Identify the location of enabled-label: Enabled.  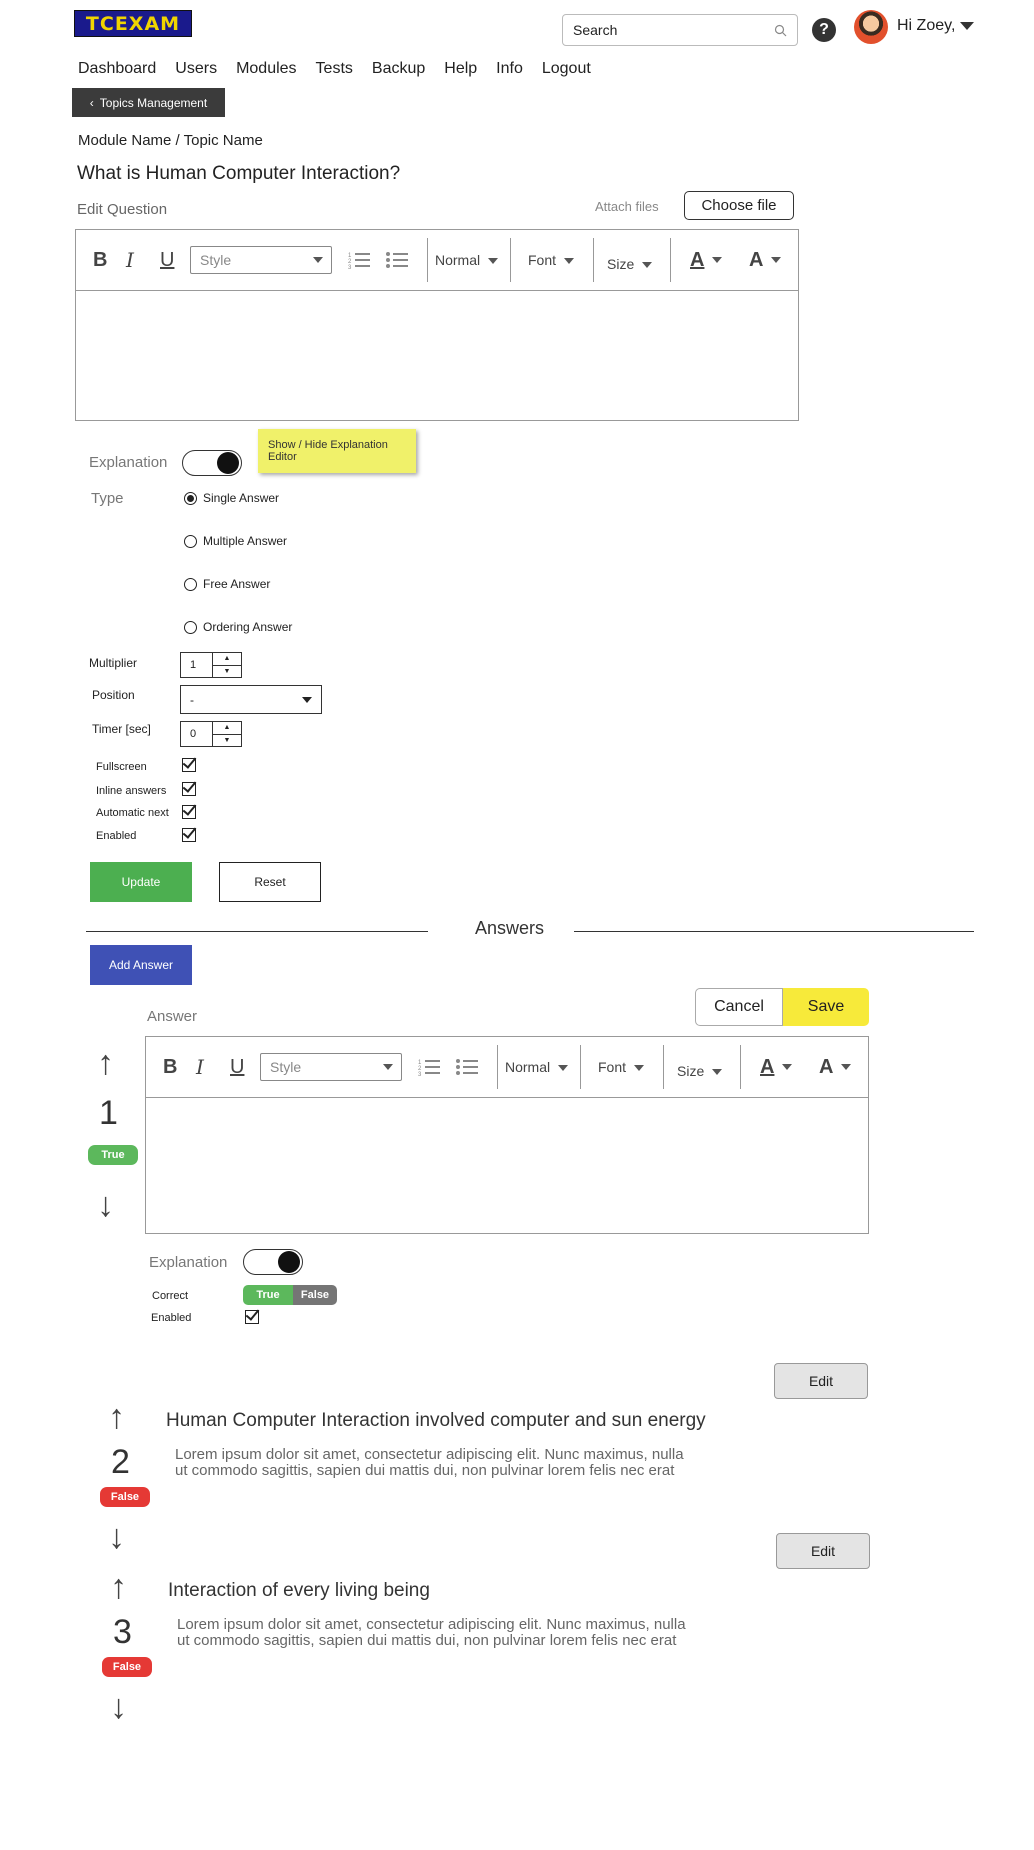
(116, 836).